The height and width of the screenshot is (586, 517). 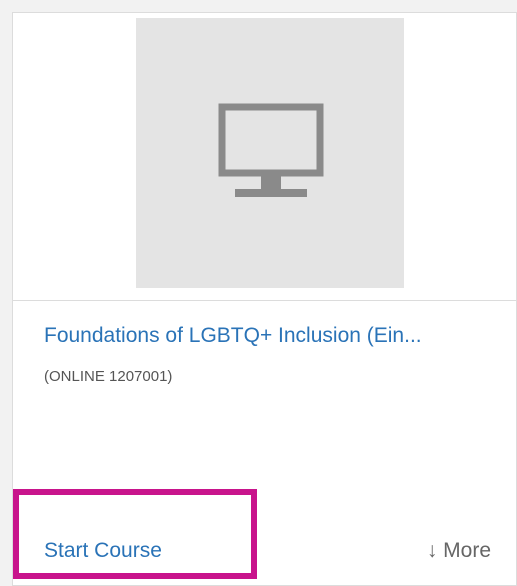 What do you see at coordinates (264, 543) in the screenshot?
I see `card-footer: Start Course ↓ More` at bounding box center [264, 543].